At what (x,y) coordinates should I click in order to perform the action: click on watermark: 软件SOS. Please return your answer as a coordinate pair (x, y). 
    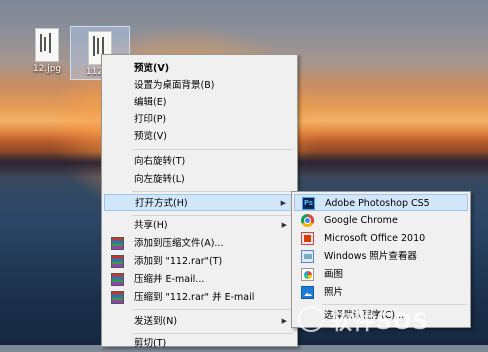
    Looking at the image, I should click on (390, 319).